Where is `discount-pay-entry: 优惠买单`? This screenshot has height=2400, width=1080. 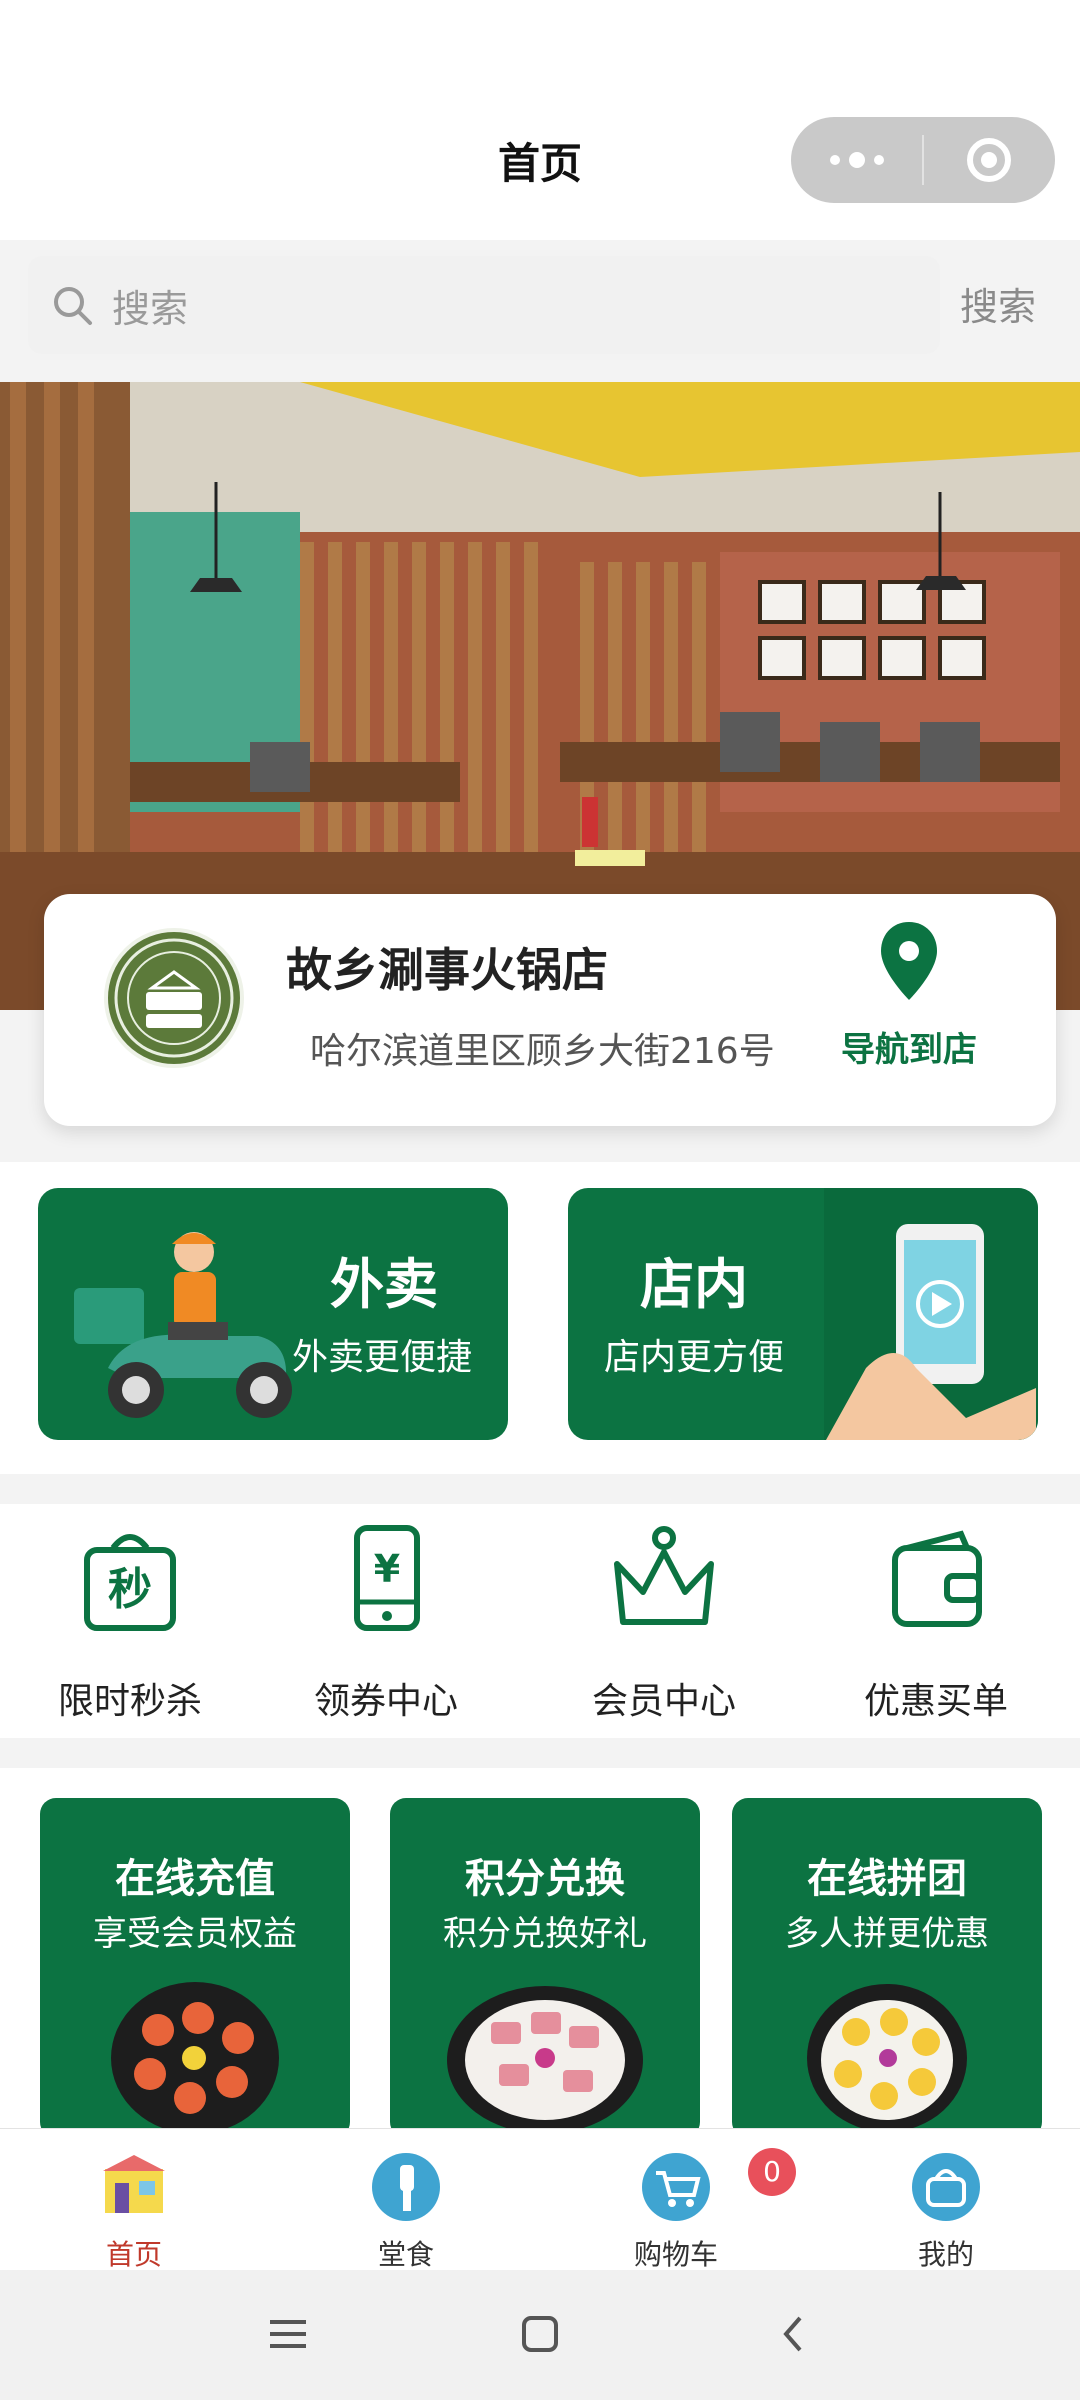 discount-pay-entry: 优惠买单 is located at coordinates (936, 1624).